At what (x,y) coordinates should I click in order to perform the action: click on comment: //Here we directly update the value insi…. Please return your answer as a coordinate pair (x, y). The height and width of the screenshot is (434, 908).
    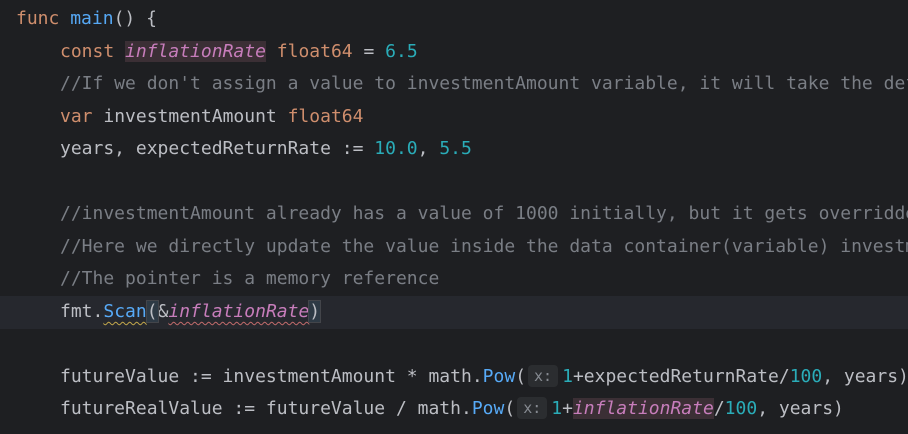
    Looking at the image, I should click on (484, 246).